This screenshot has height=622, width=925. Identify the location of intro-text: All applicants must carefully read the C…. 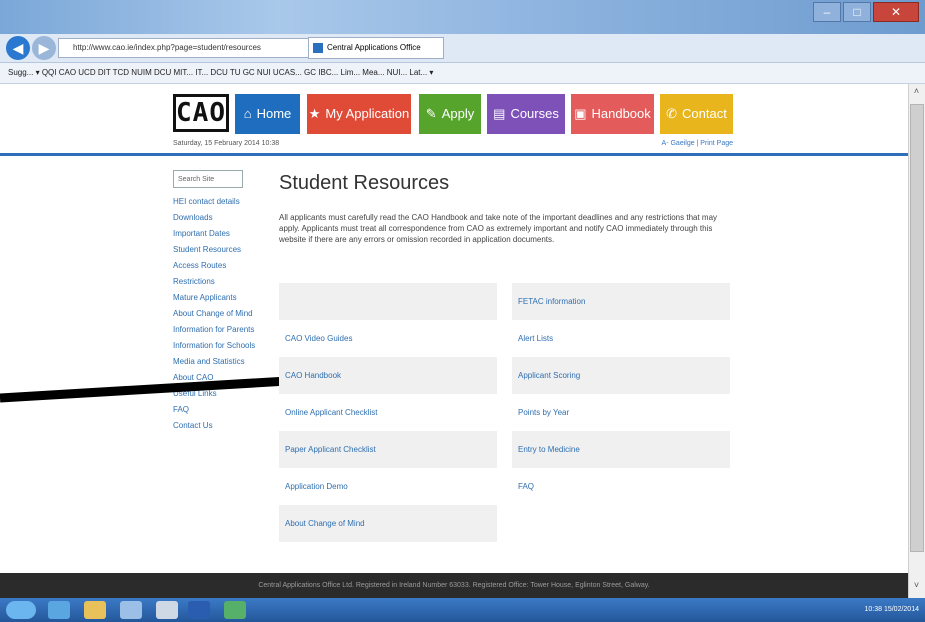
(498, 228).